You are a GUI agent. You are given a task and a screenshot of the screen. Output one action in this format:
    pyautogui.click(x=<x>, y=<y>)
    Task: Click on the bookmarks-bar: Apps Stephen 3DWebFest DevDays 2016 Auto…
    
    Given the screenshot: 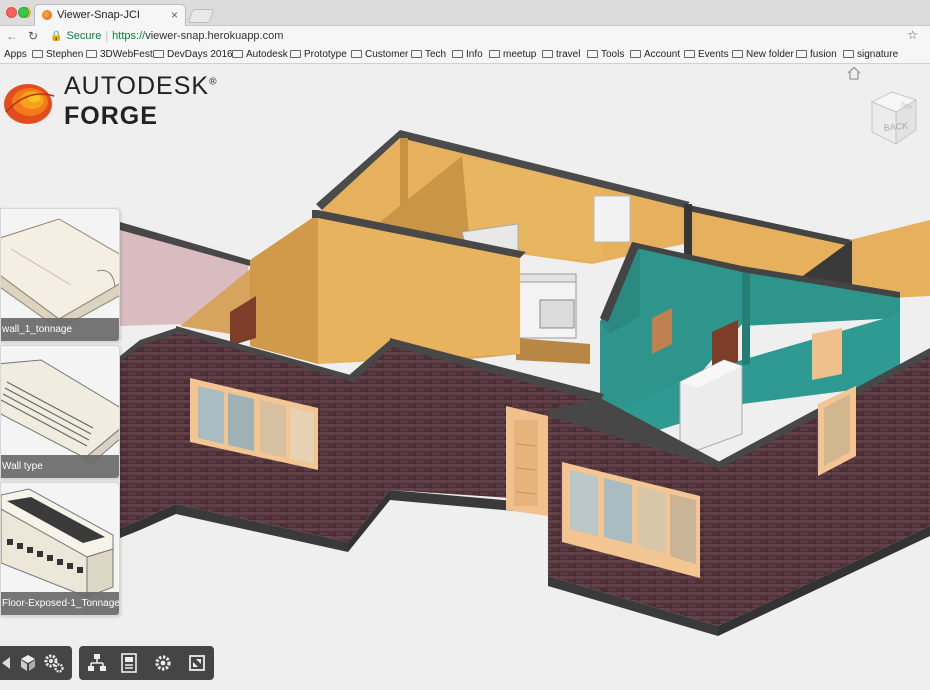 What is the action you would take?
    pyautogui.click(x=465, y=55)
    